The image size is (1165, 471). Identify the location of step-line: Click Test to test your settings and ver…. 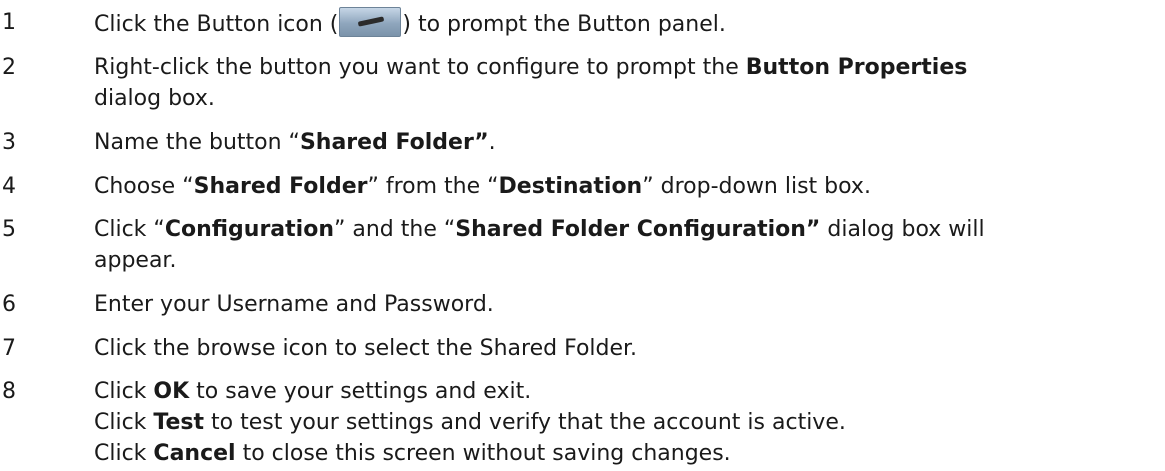
(628, 422).